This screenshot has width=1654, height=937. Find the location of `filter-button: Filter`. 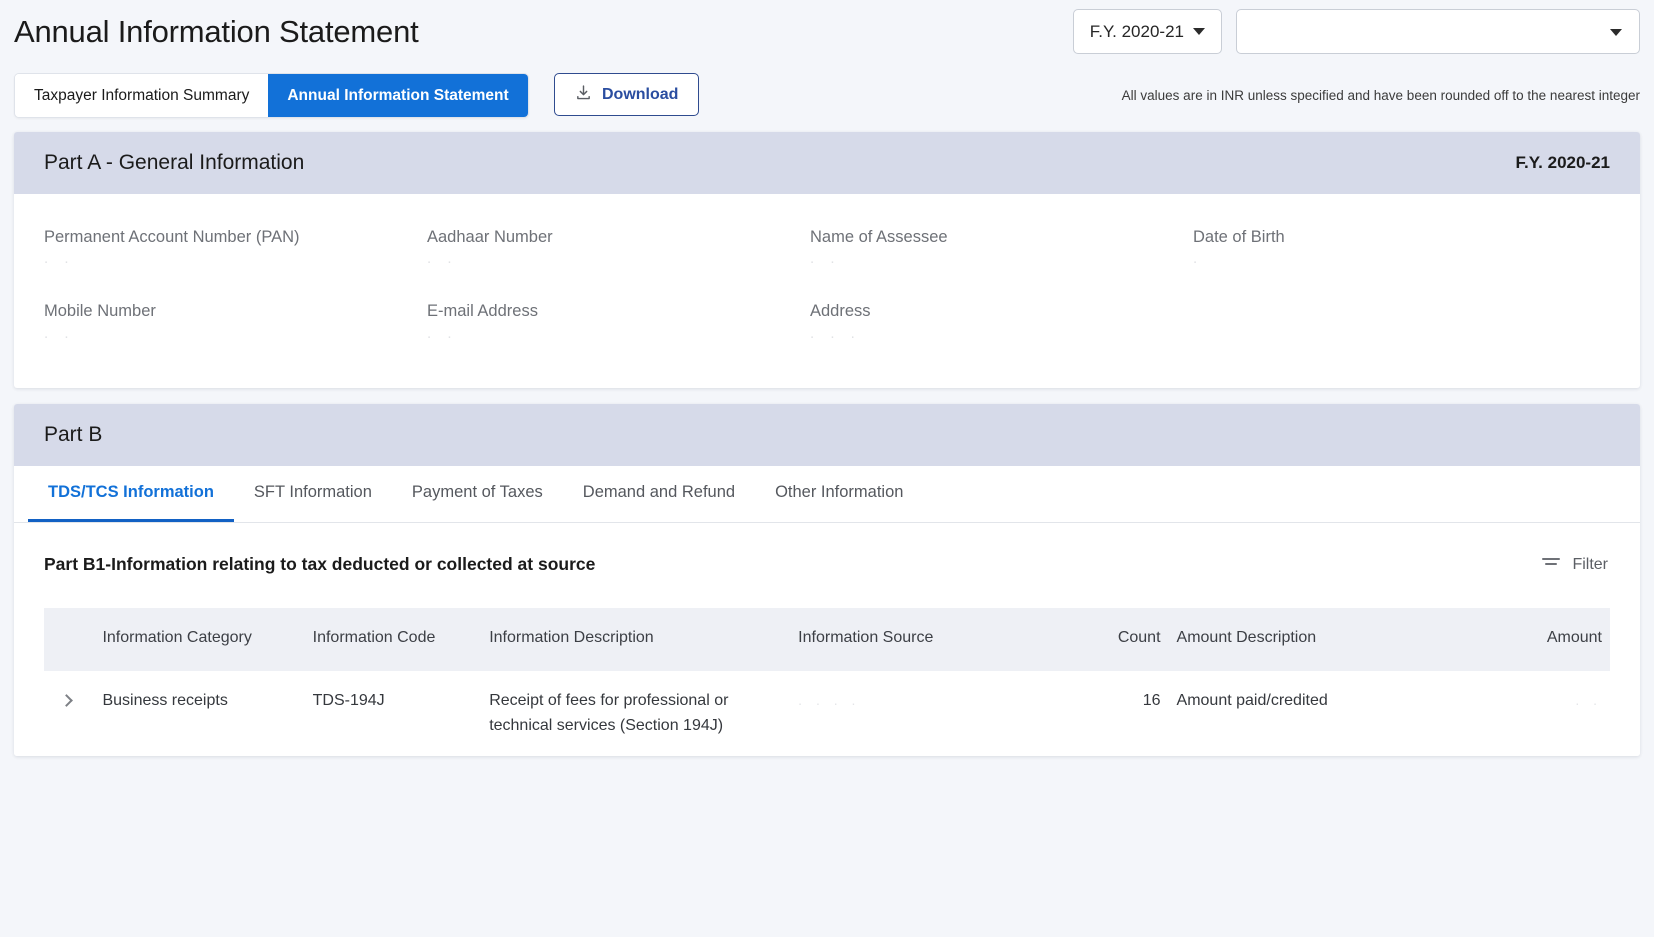

filter-button: Filter is located at coordinates (1574, 564).